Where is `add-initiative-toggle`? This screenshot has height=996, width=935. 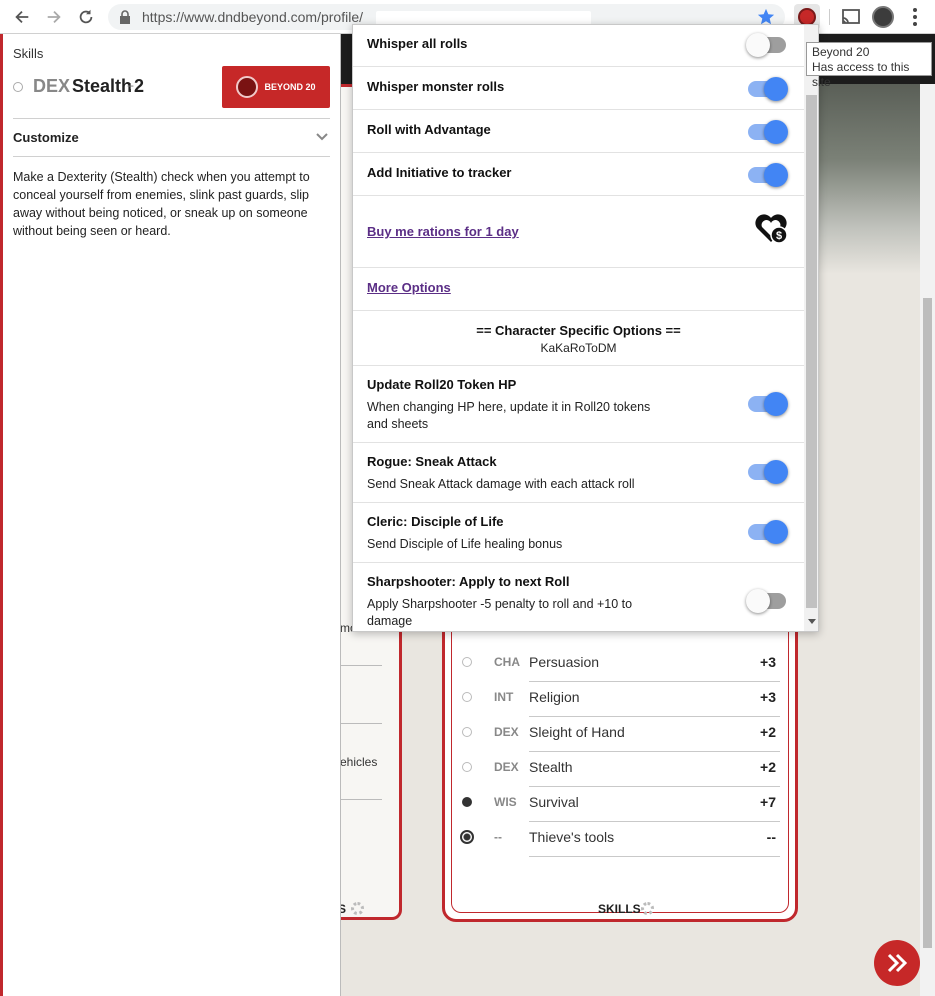 add-initiative-toggle is located at coordinates (767, 175).